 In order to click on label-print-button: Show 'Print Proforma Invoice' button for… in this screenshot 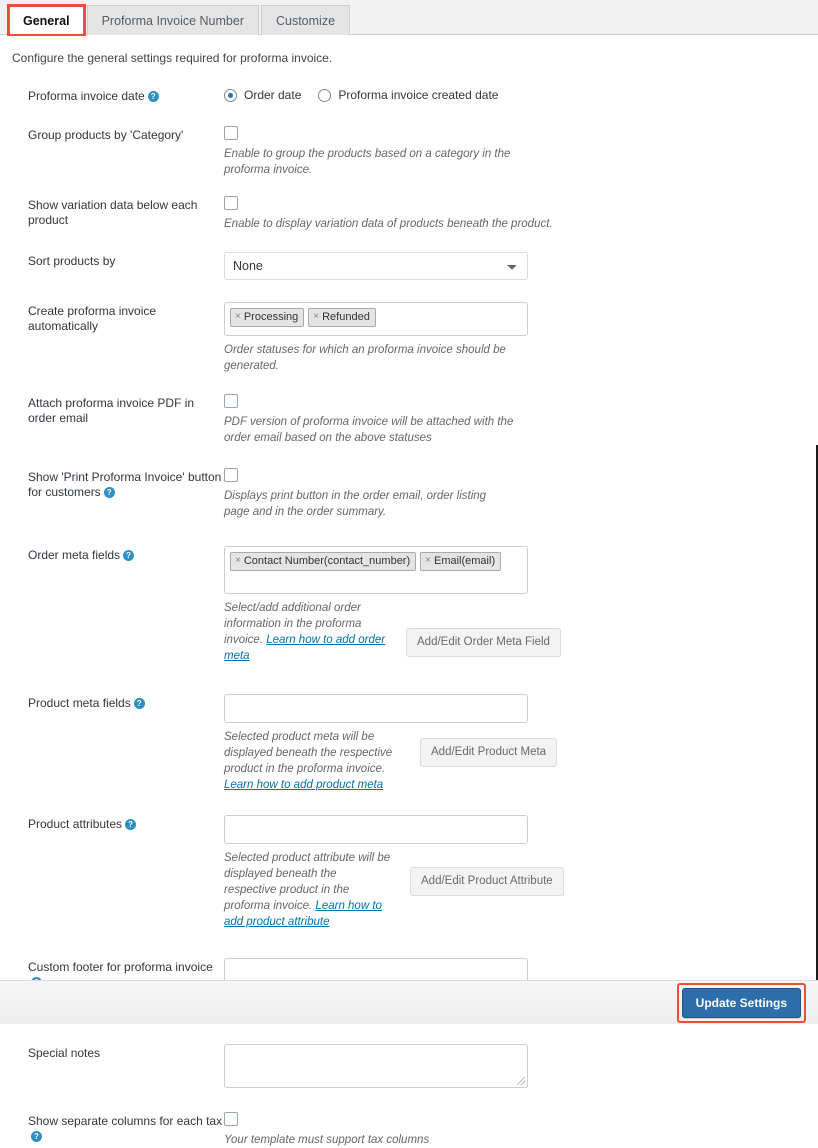, I will do `click(121, 484)`.